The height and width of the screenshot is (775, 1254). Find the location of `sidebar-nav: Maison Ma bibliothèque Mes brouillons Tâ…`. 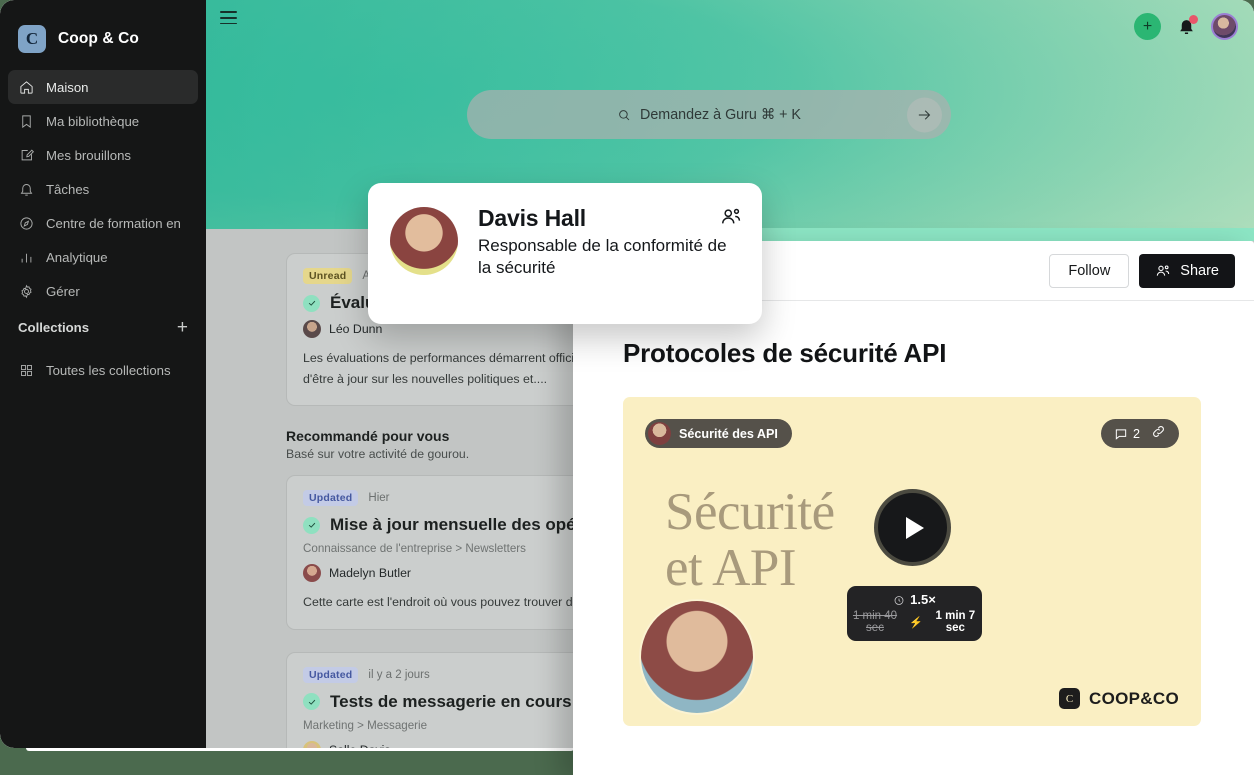

sidebar-nav: Maison Ma bibliothèque Mes brouillons Tâ… is located at coordinates (103, 189).